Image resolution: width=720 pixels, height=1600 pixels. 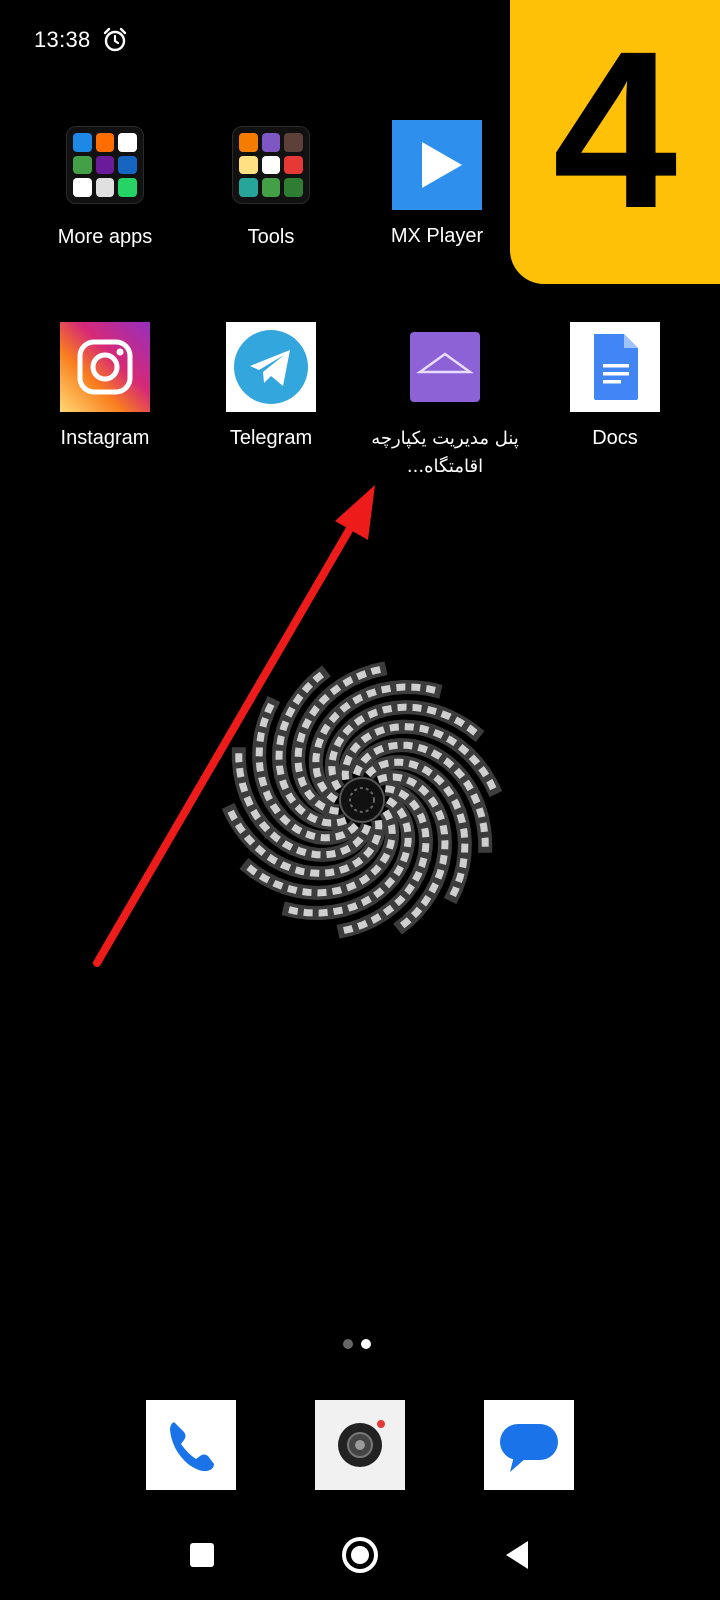 I want to click on page-dot-active, so click(x=366, y=1344).